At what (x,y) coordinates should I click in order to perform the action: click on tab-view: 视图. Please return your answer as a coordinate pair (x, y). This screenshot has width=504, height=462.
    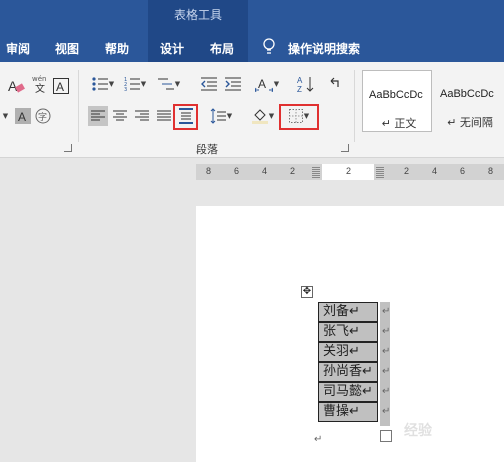
    Looking at the image, I should click on (67, 48).